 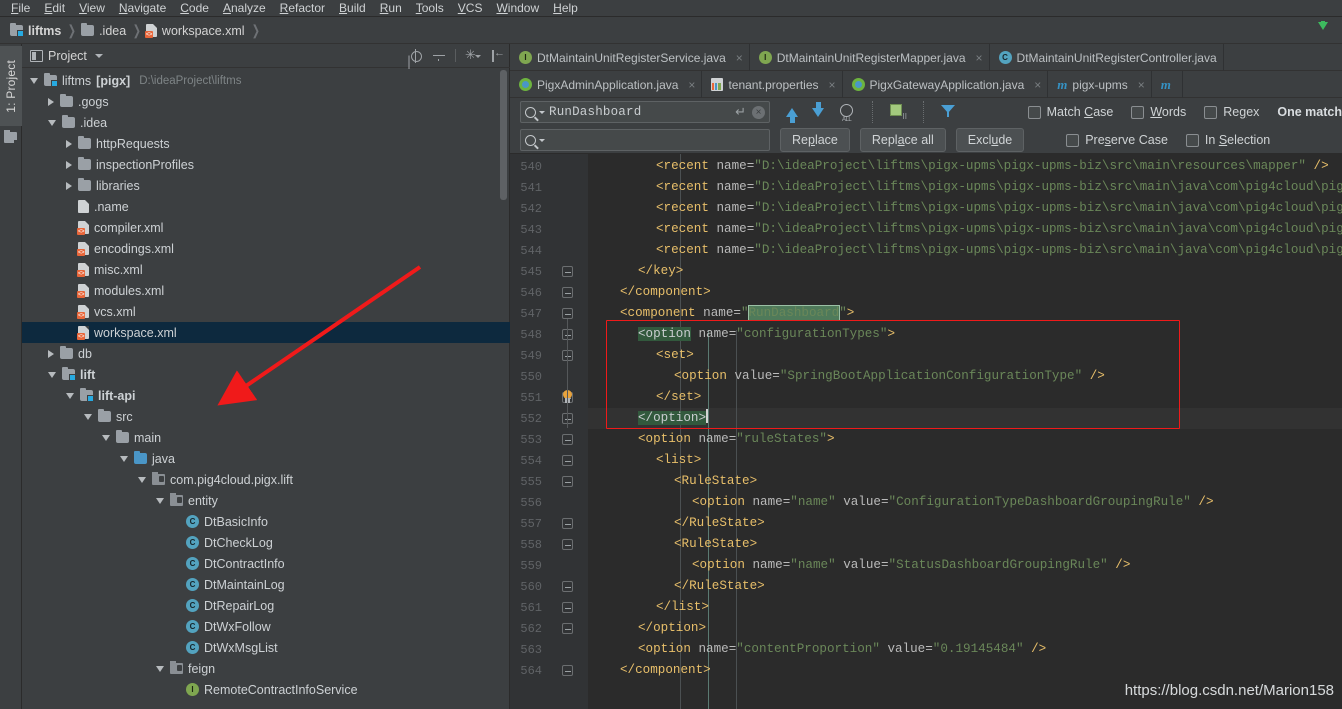 What do you see at coordinates (266, 668) in the screenshot?
I see `tree-node-feign: feign` at bounding box center [266, 668].